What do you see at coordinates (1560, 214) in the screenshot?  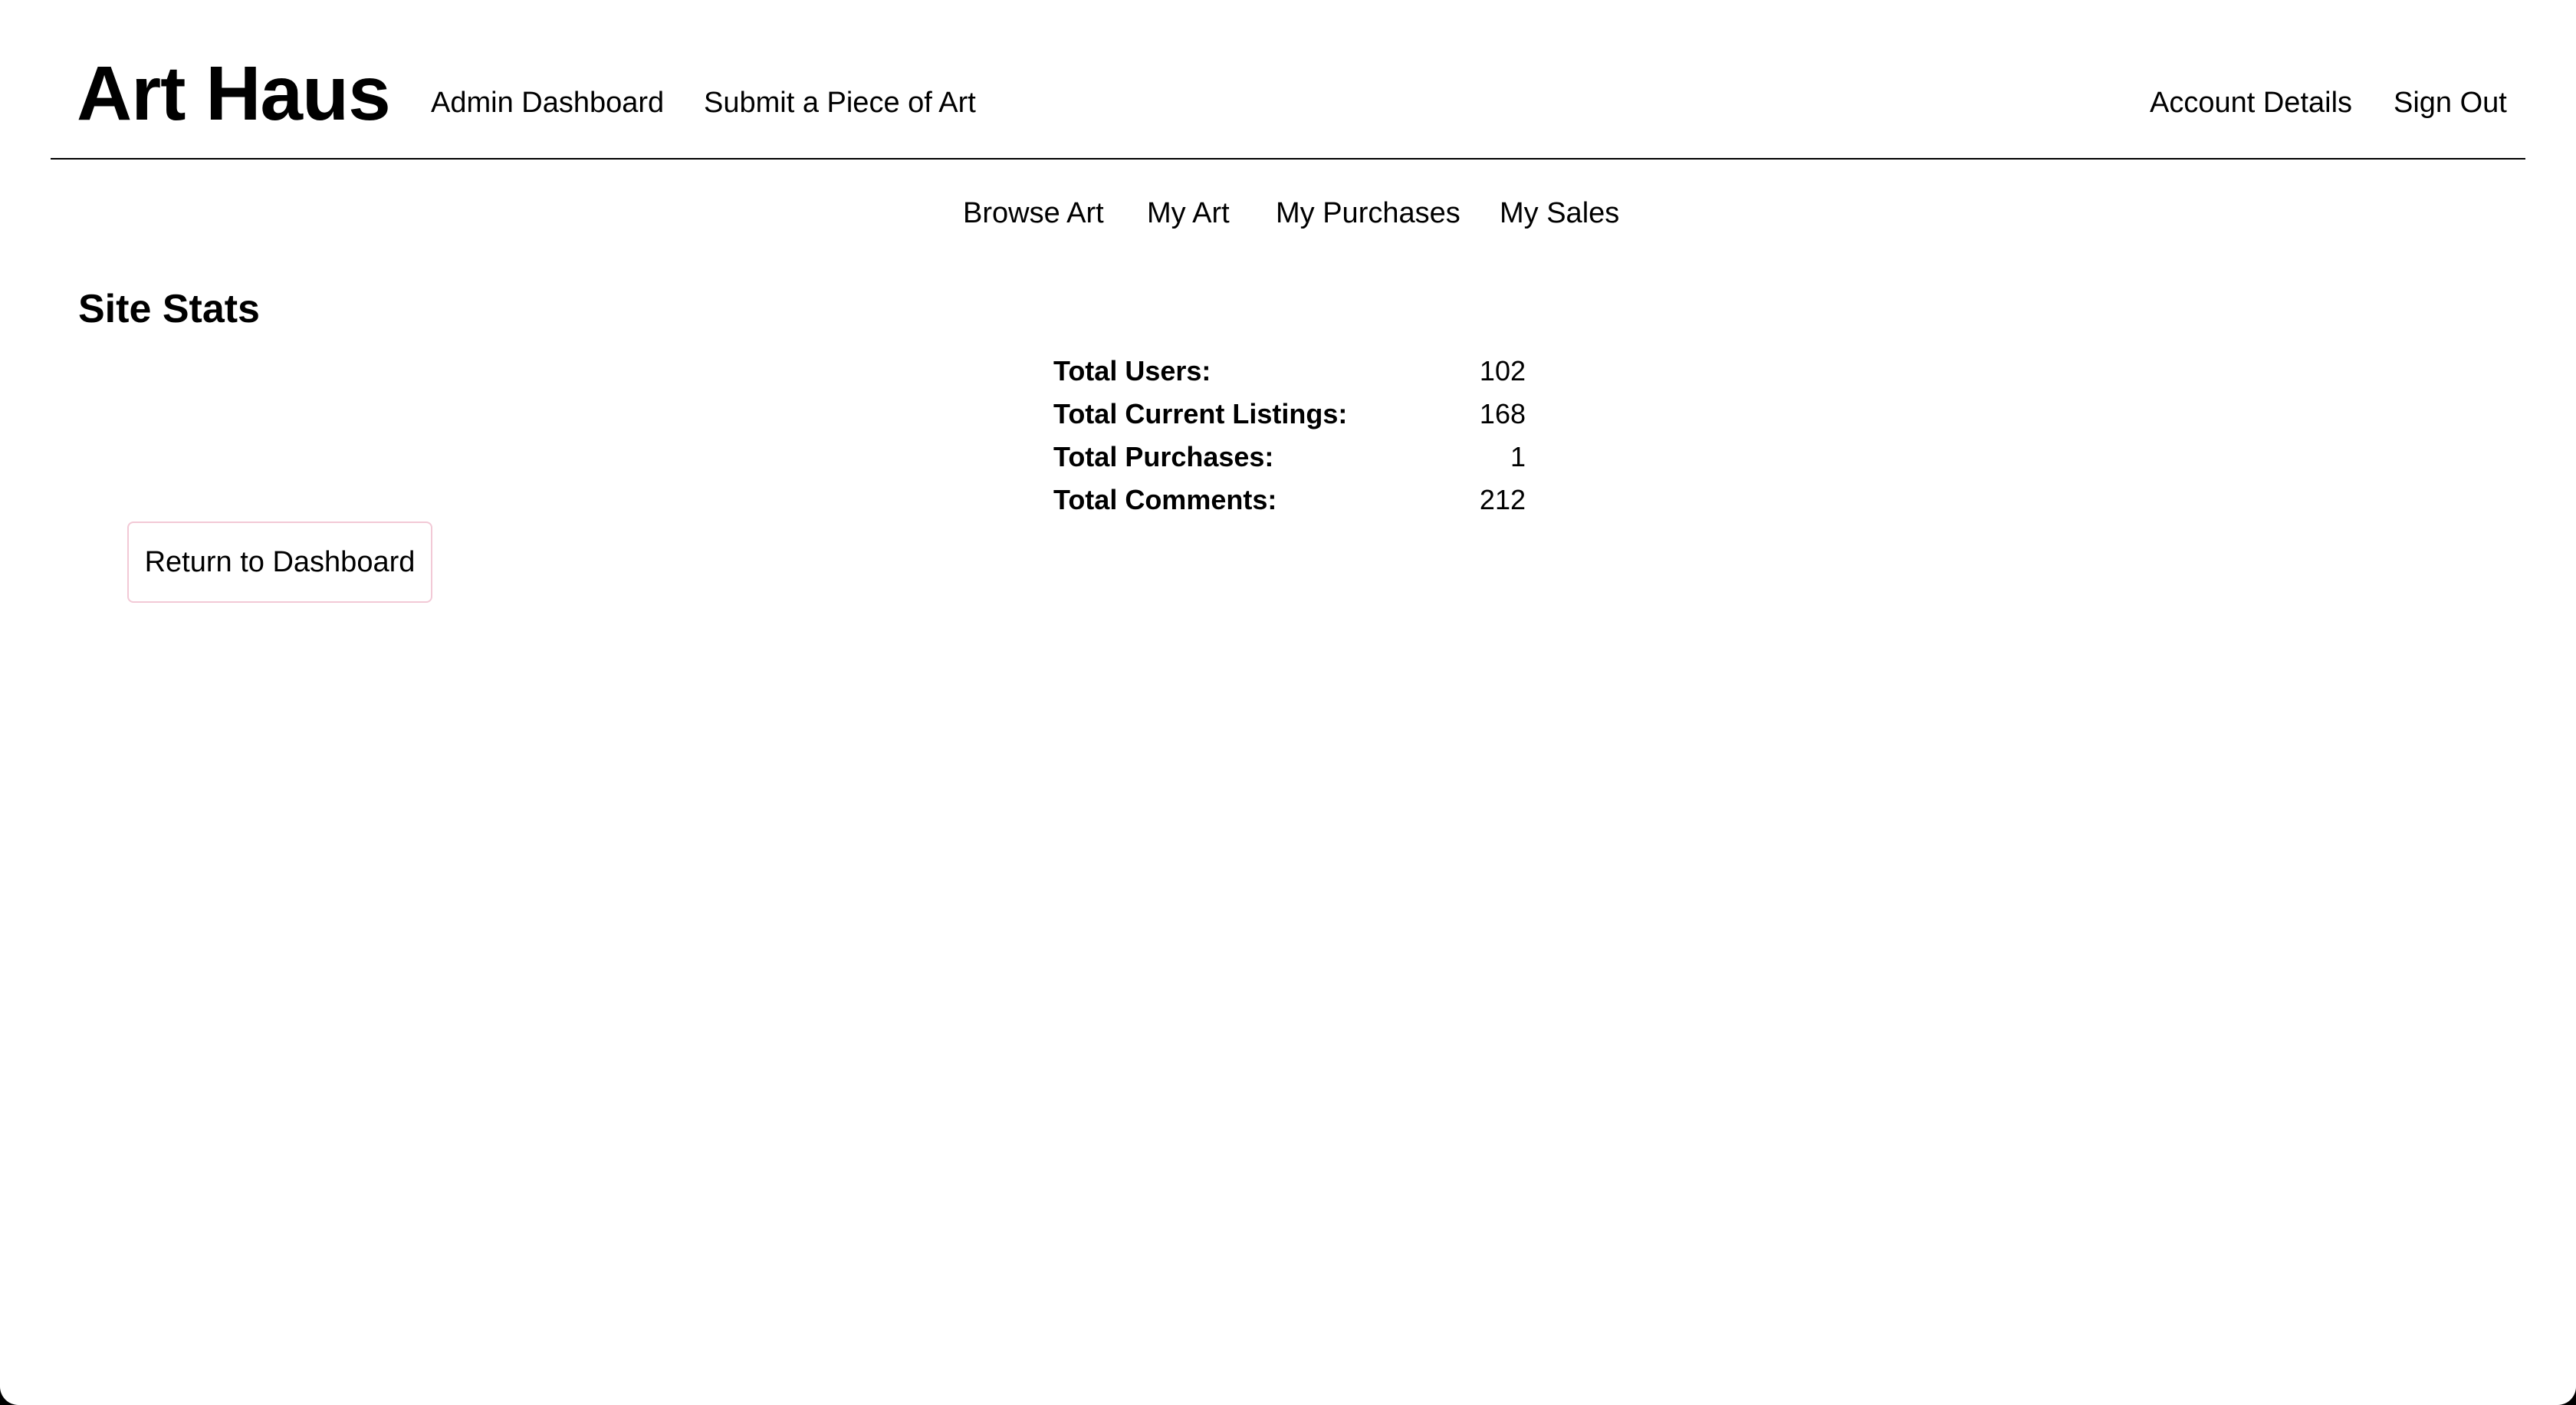 I see `subnav-item-my-sales: My Sales` at bounding box center [1560, 214].